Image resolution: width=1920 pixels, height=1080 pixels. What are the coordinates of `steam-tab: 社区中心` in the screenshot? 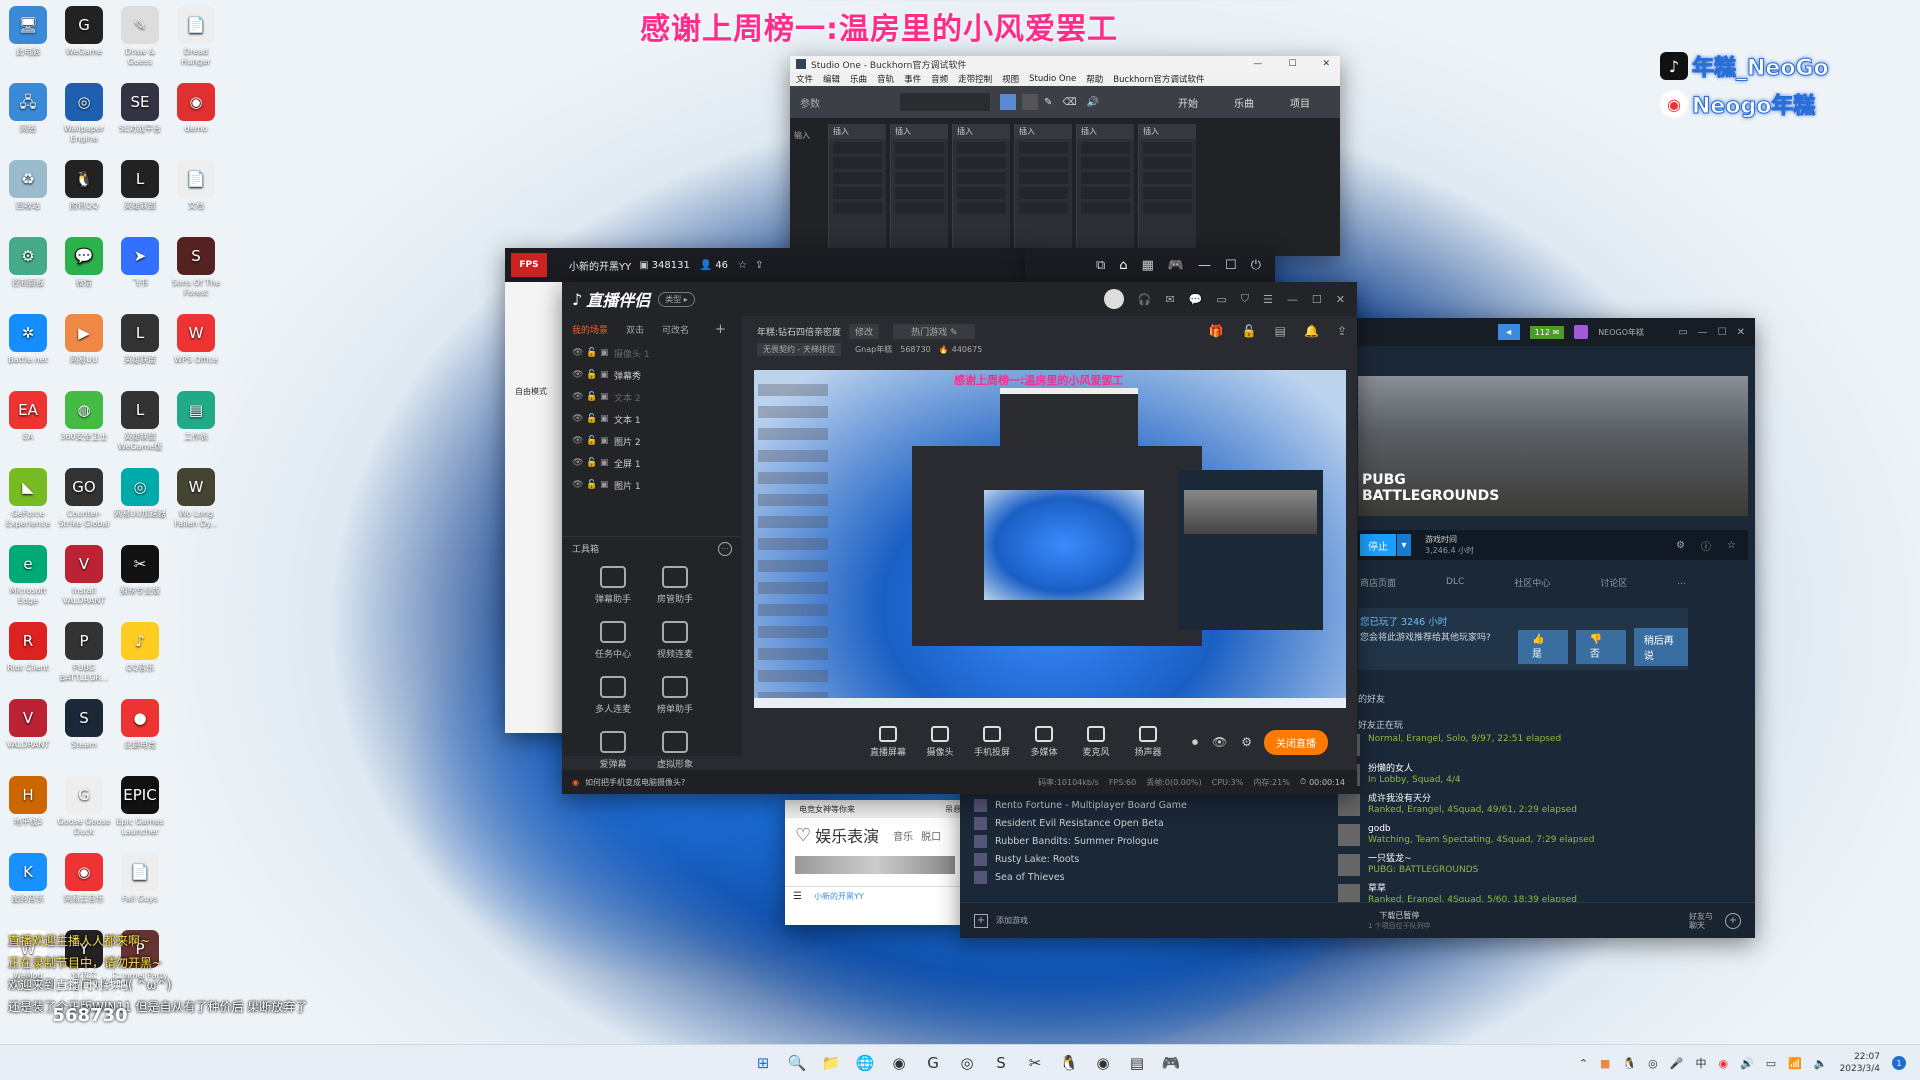 It's located at (1532, 582).